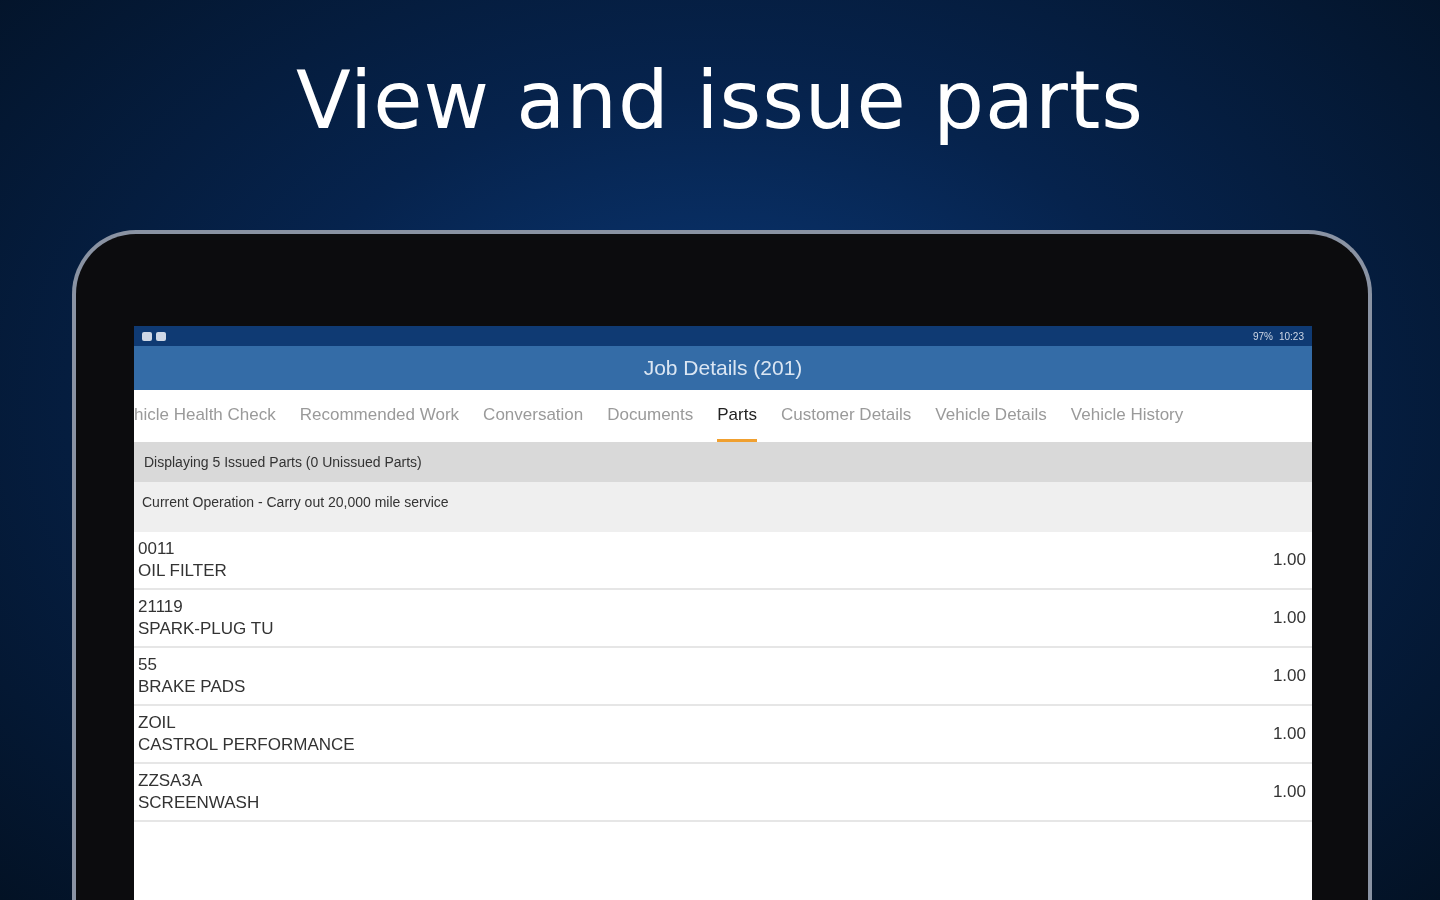 Image resolution: width=1440 pixels, height=900 pixels. I want to click on part-row: ZZSA3A SCREENWASH 1.00, so click(723, 793).